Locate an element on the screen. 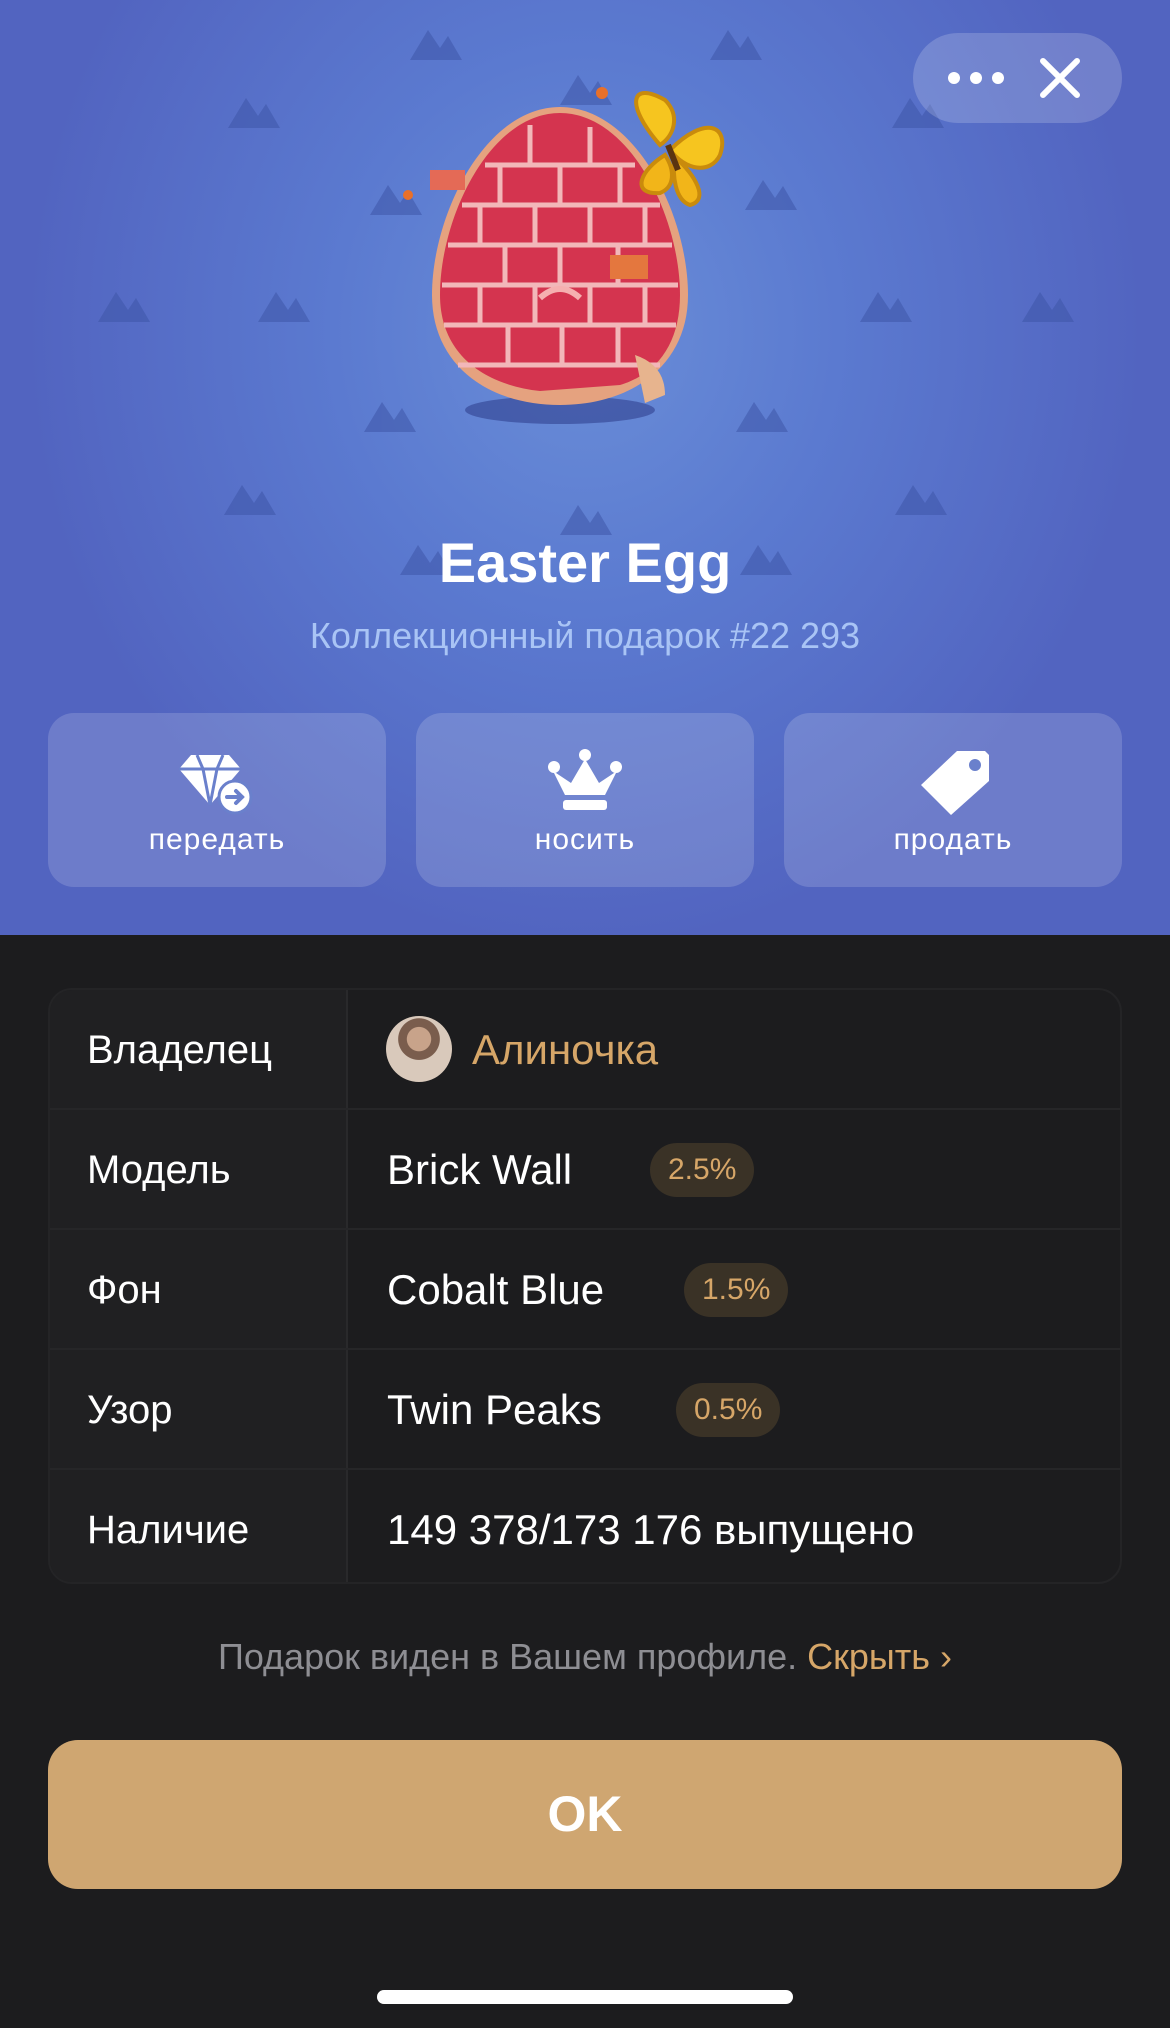  model-rarity-badge: 2.5% is located at coordinates (702, 1170).